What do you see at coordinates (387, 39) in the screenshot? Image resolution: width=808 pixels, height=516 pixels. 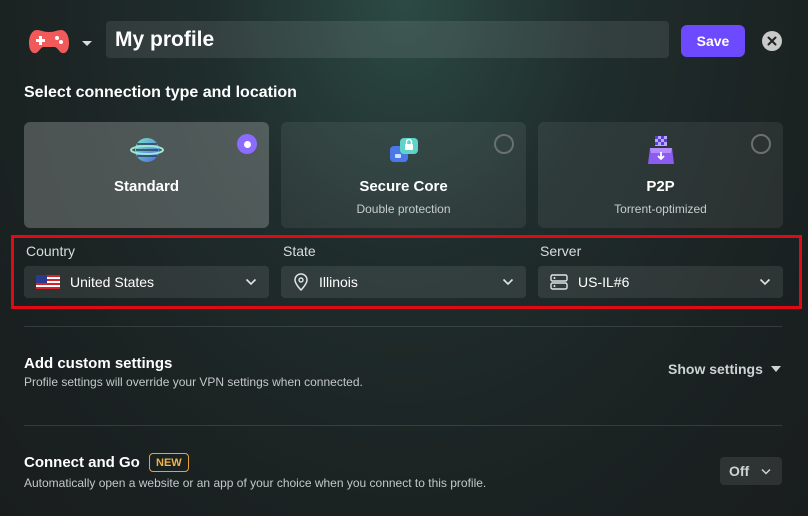 I see `profile-name-input` at bounding box center [387, 39].